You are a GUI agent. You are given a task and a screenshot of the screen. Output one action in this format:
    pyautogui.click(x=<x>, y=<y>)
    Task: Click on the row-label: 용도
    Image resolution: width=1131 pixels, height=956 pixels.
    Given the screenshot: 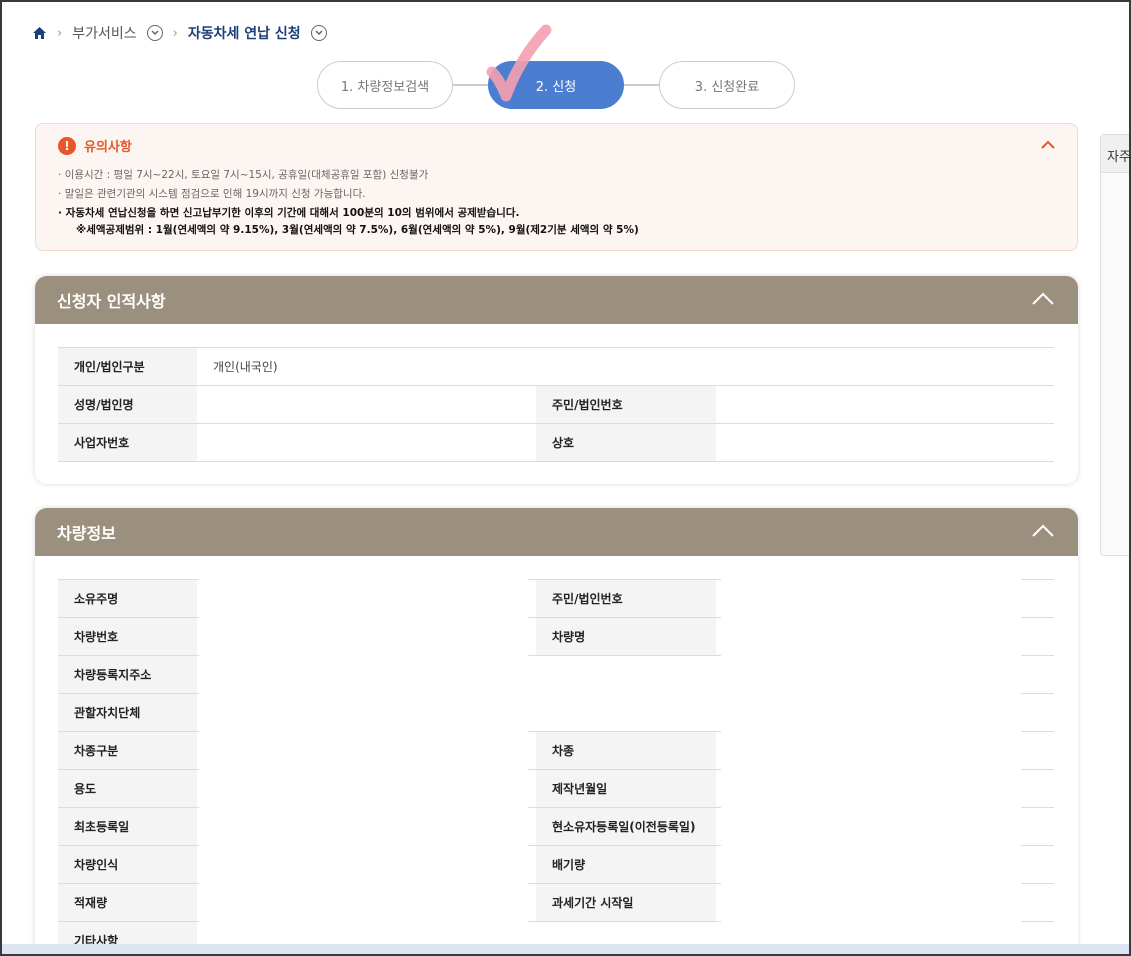 What is the action you would take?
    pyautogui.click(x=127, y=788)
    